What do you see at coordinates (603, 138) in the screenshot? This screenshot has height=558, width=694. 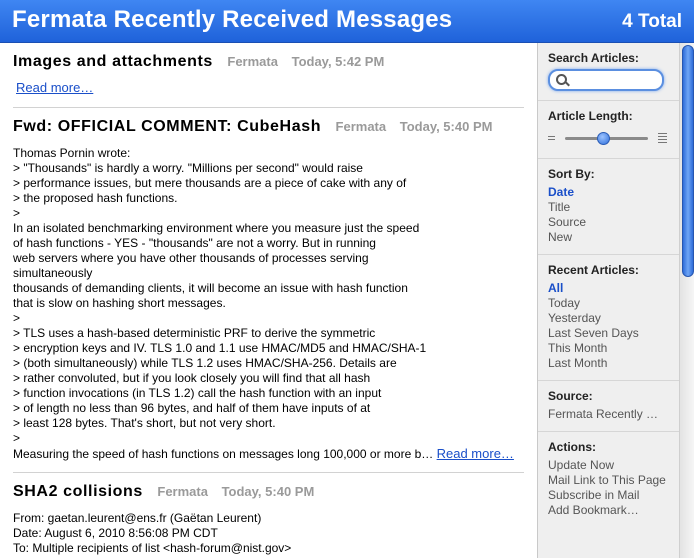 I see `slider-knob` at bounding box center [603, 138].